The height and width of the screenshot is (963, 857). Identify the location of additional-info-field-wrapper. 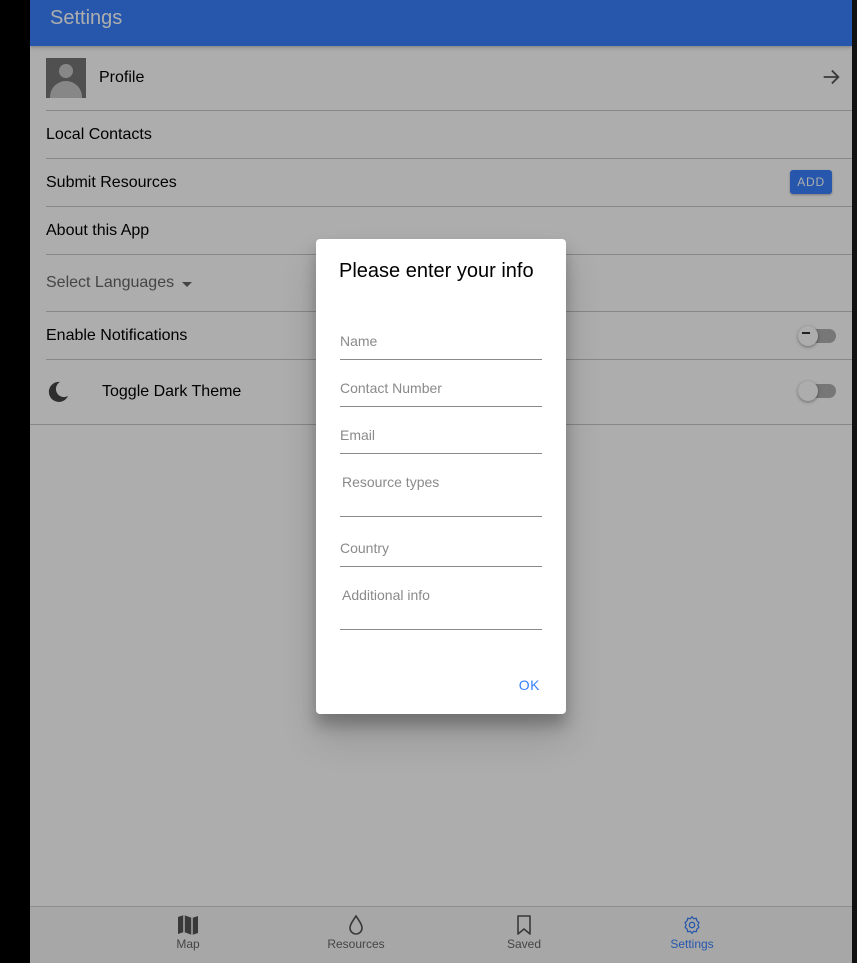
(442, 608).